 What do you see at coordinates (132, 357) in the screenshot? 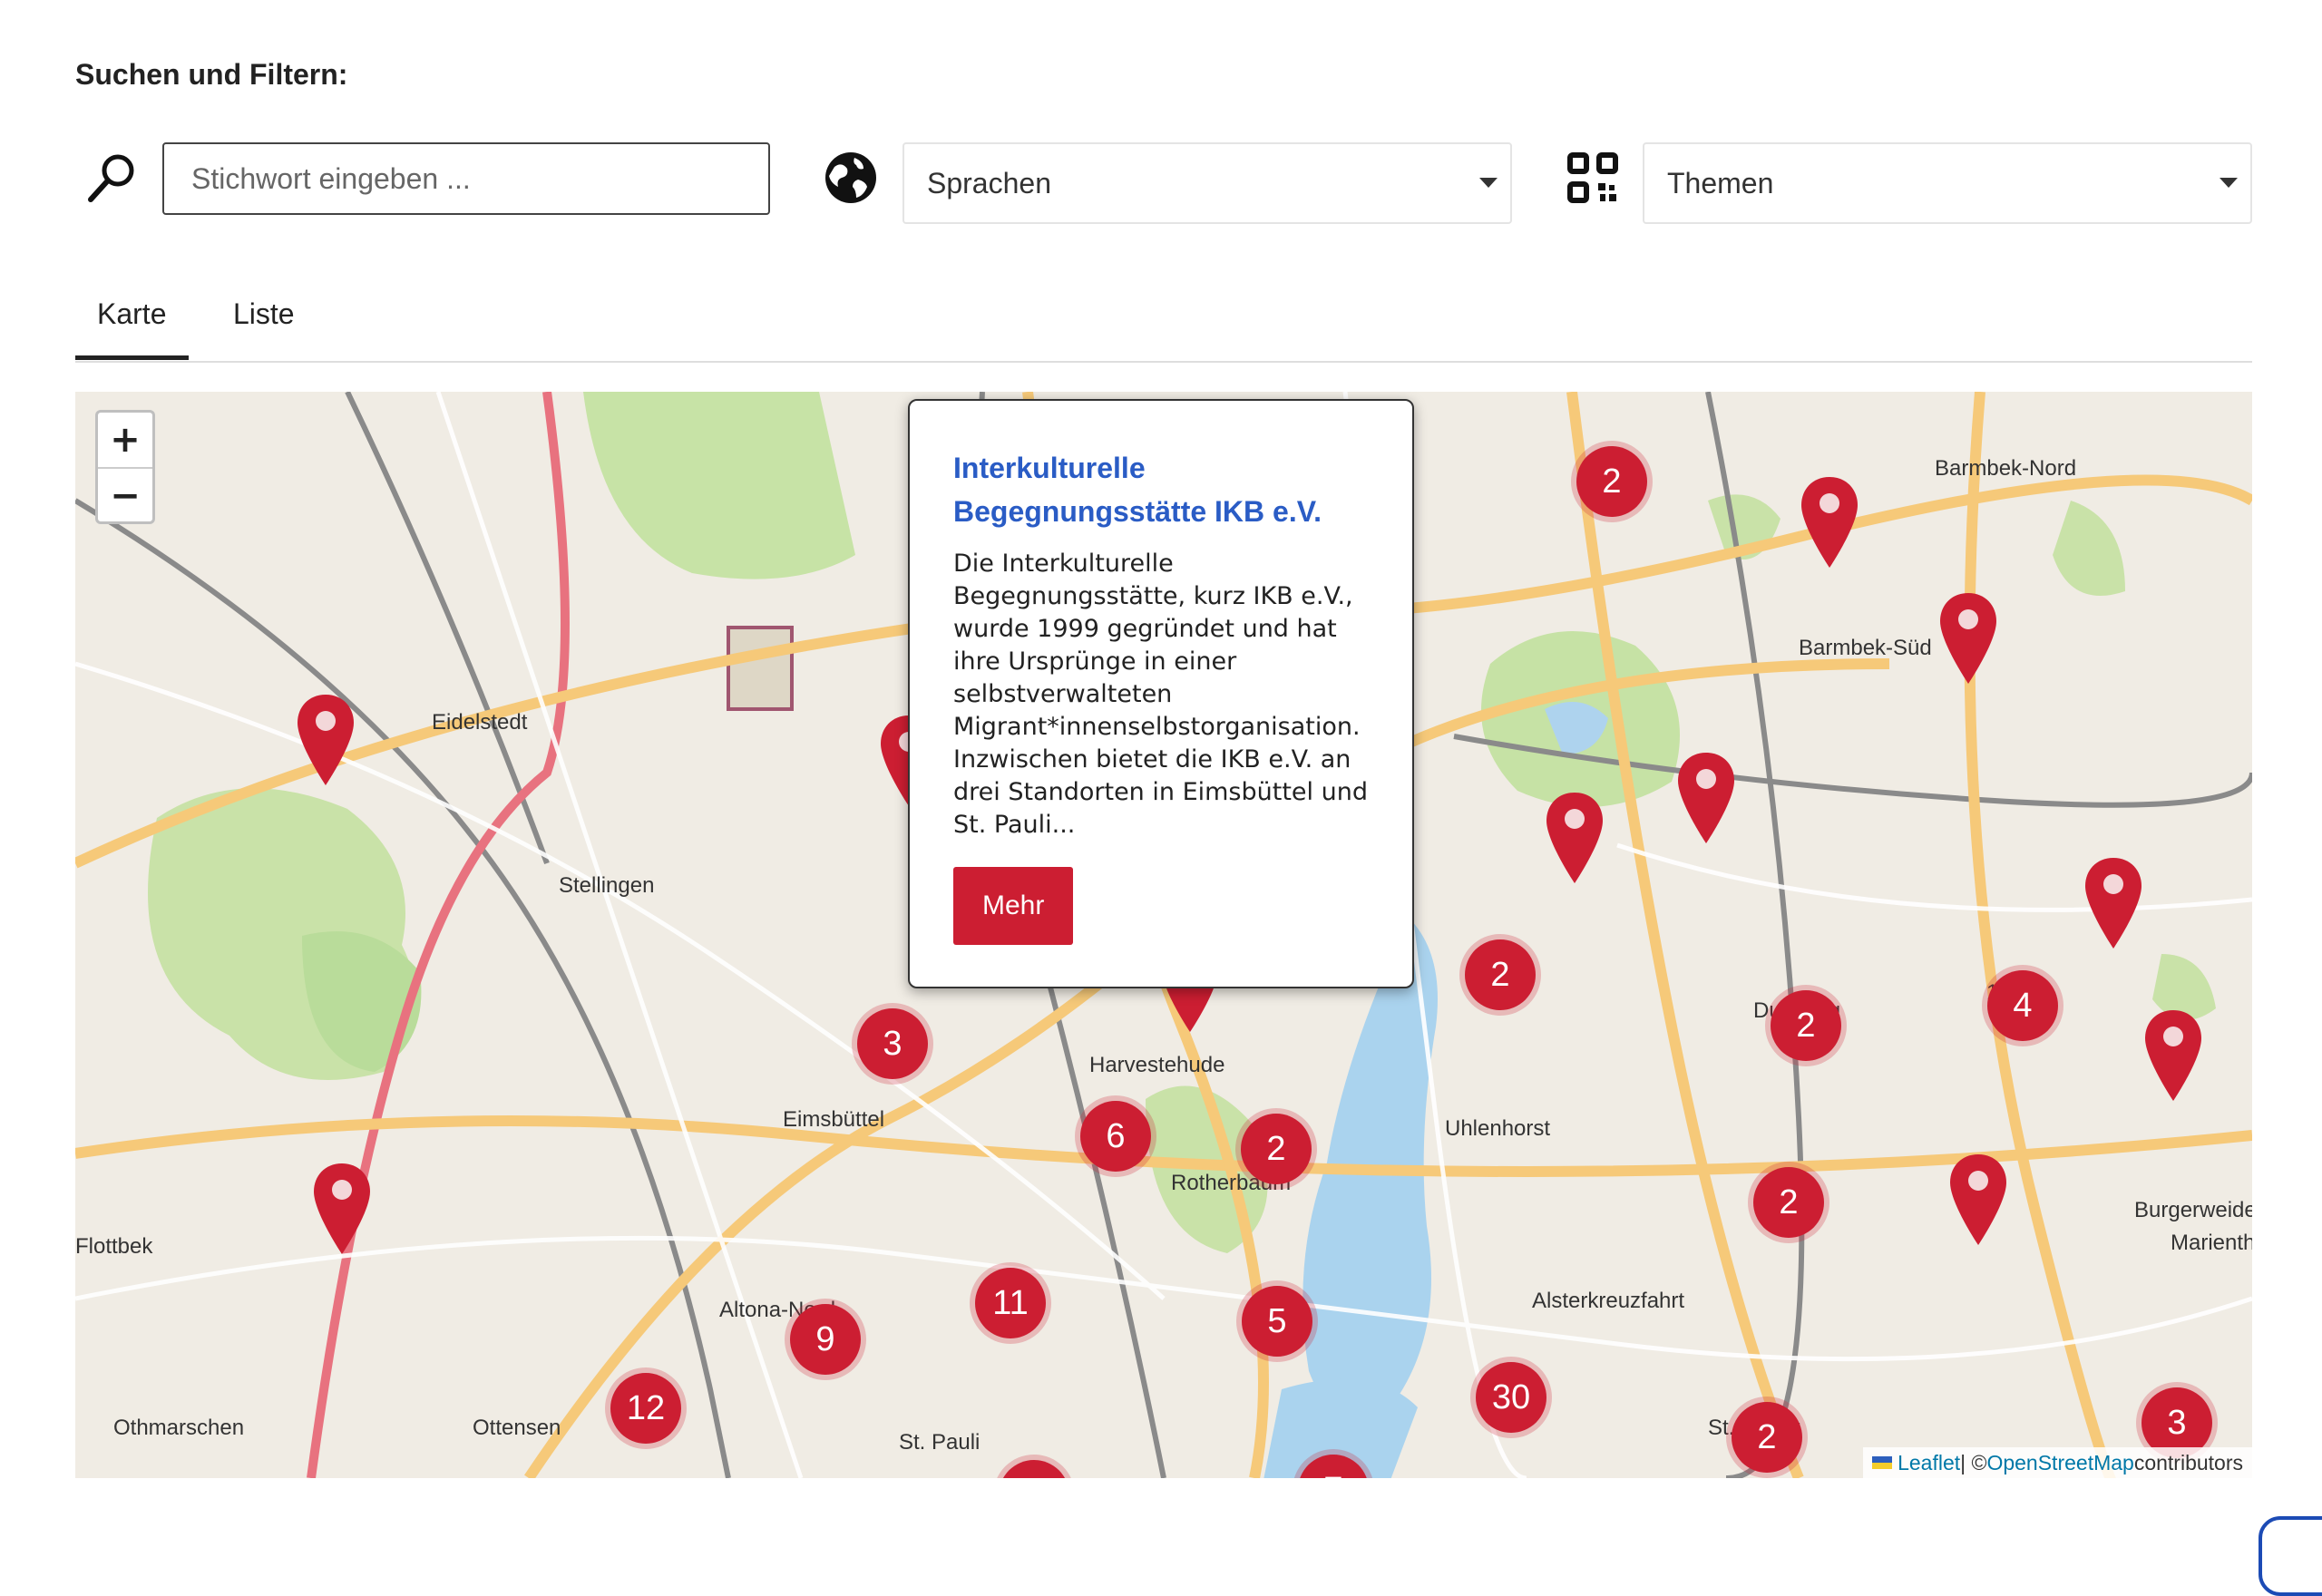
I see `active-tab-indicator` at bounding box center [132, 357].